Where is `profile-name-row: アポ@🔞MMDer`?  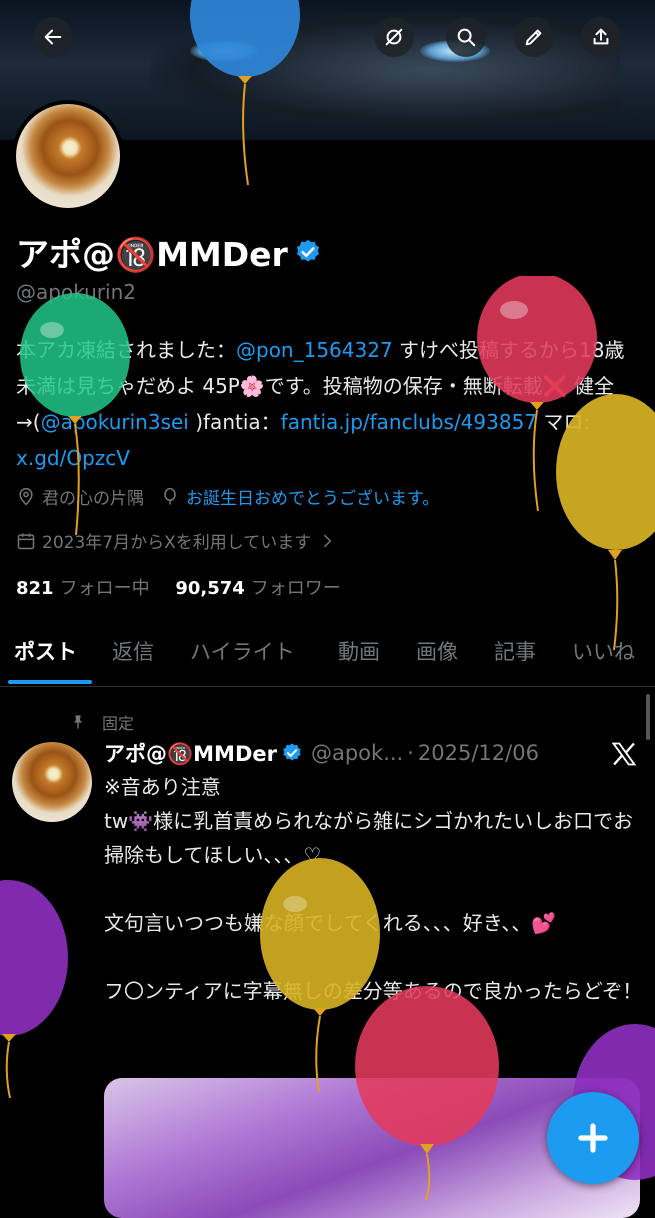 profile-name-row: アポ@🔞MMDer is located at coordinates (169, 252).